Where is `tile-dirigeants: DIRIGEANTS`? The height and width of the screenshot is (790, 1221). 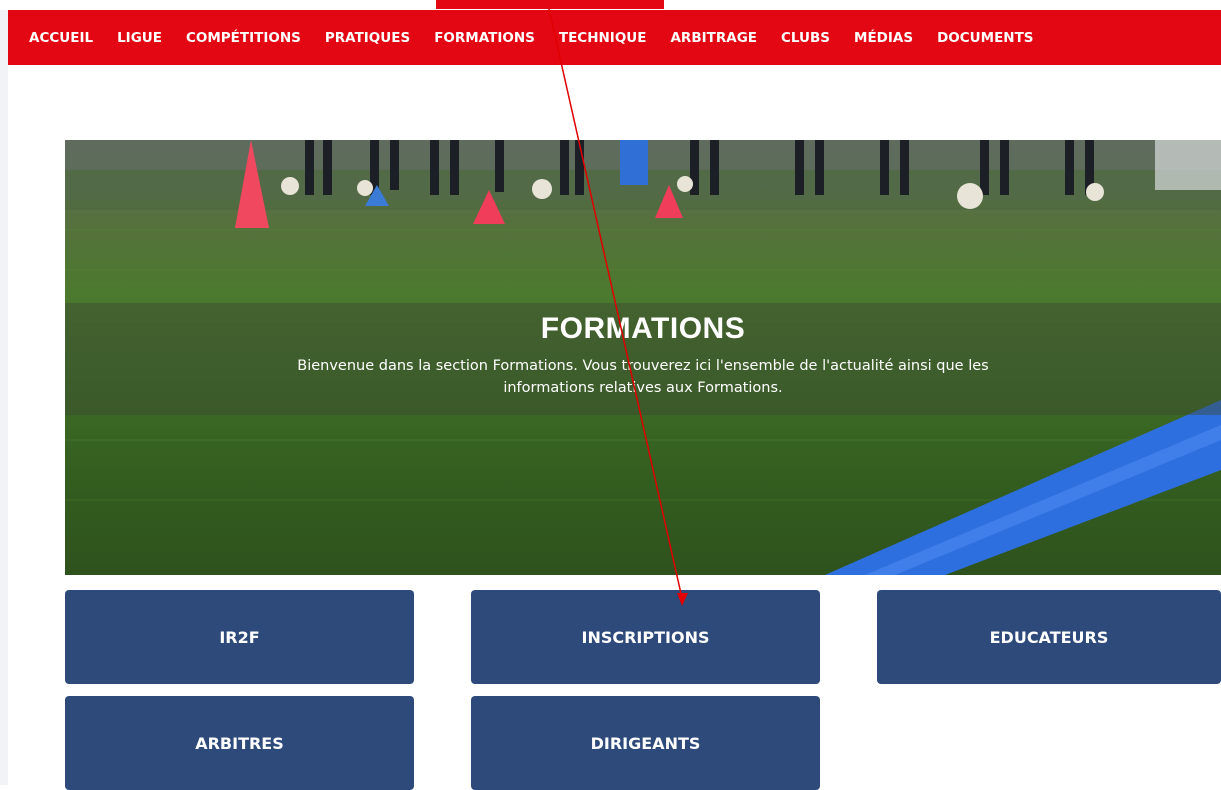 tile-dirigeants: DIRIGEANTS is located at coordinates (645, 743).